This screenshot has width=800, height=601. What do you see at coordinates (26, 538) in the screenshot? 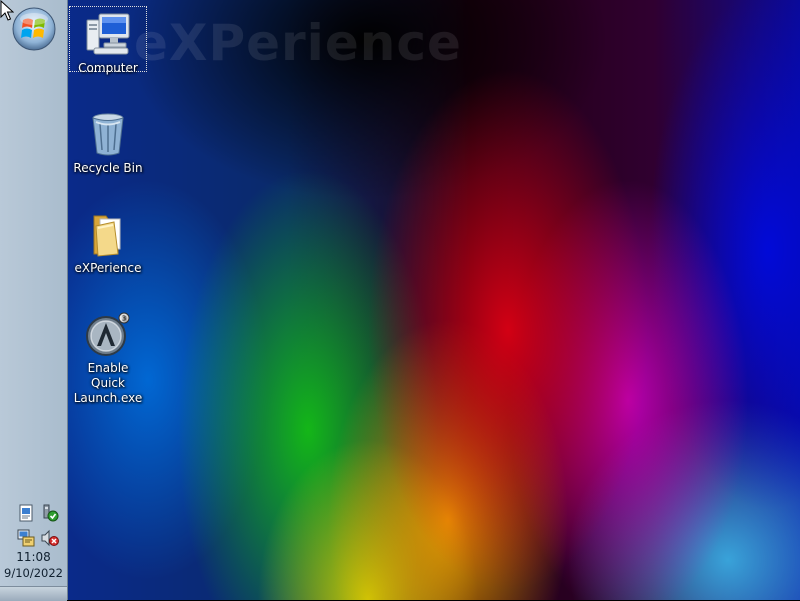
I see `network-update-icon` at bounding box center [26, 538].